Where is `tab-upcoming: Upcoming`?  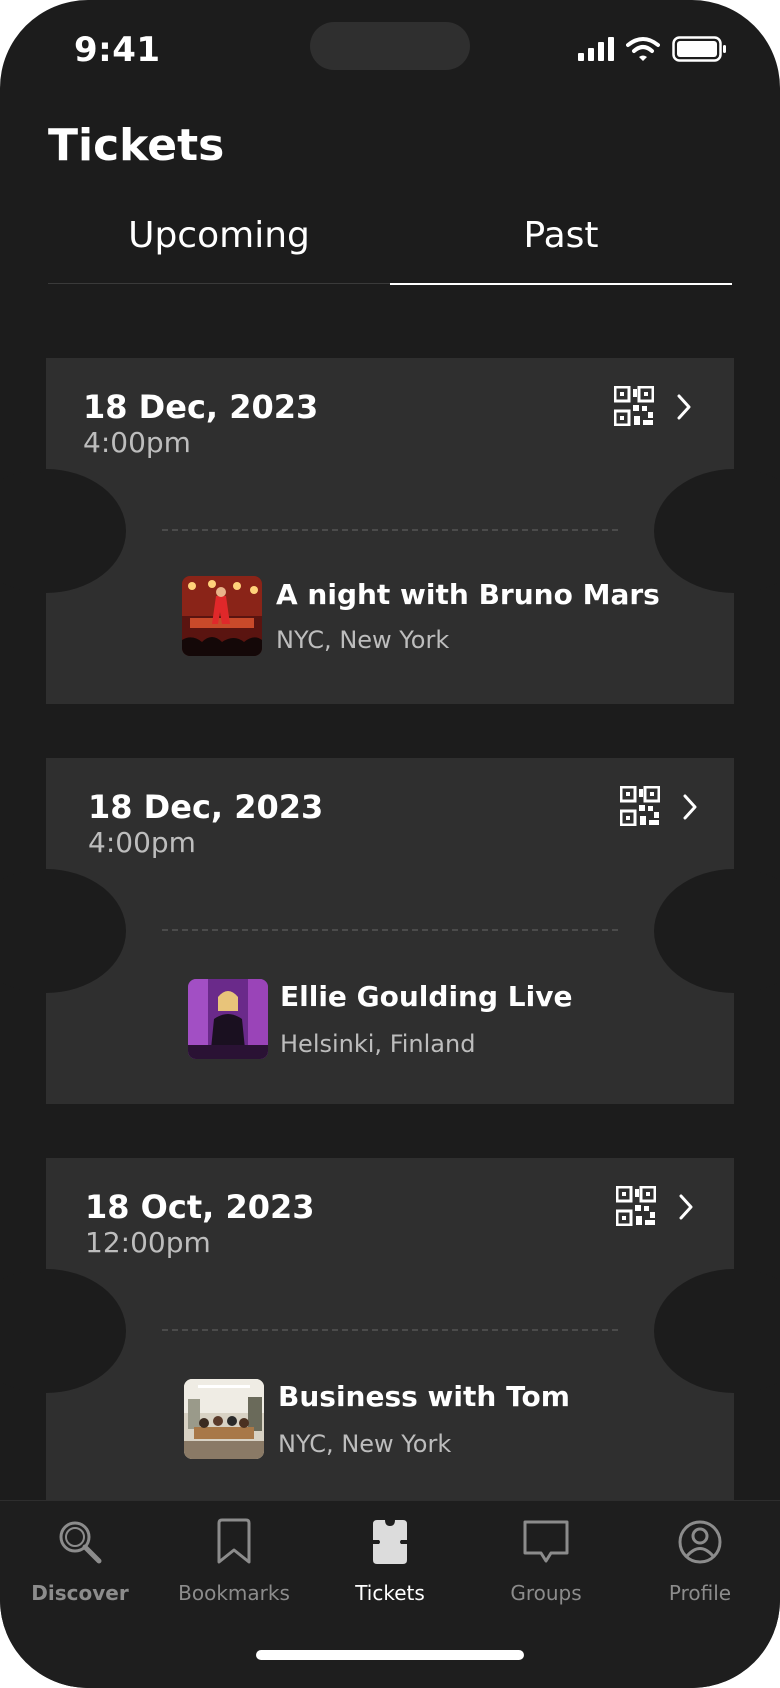
tab-upcoming: Upcoming is located at coordinates (219, 249).